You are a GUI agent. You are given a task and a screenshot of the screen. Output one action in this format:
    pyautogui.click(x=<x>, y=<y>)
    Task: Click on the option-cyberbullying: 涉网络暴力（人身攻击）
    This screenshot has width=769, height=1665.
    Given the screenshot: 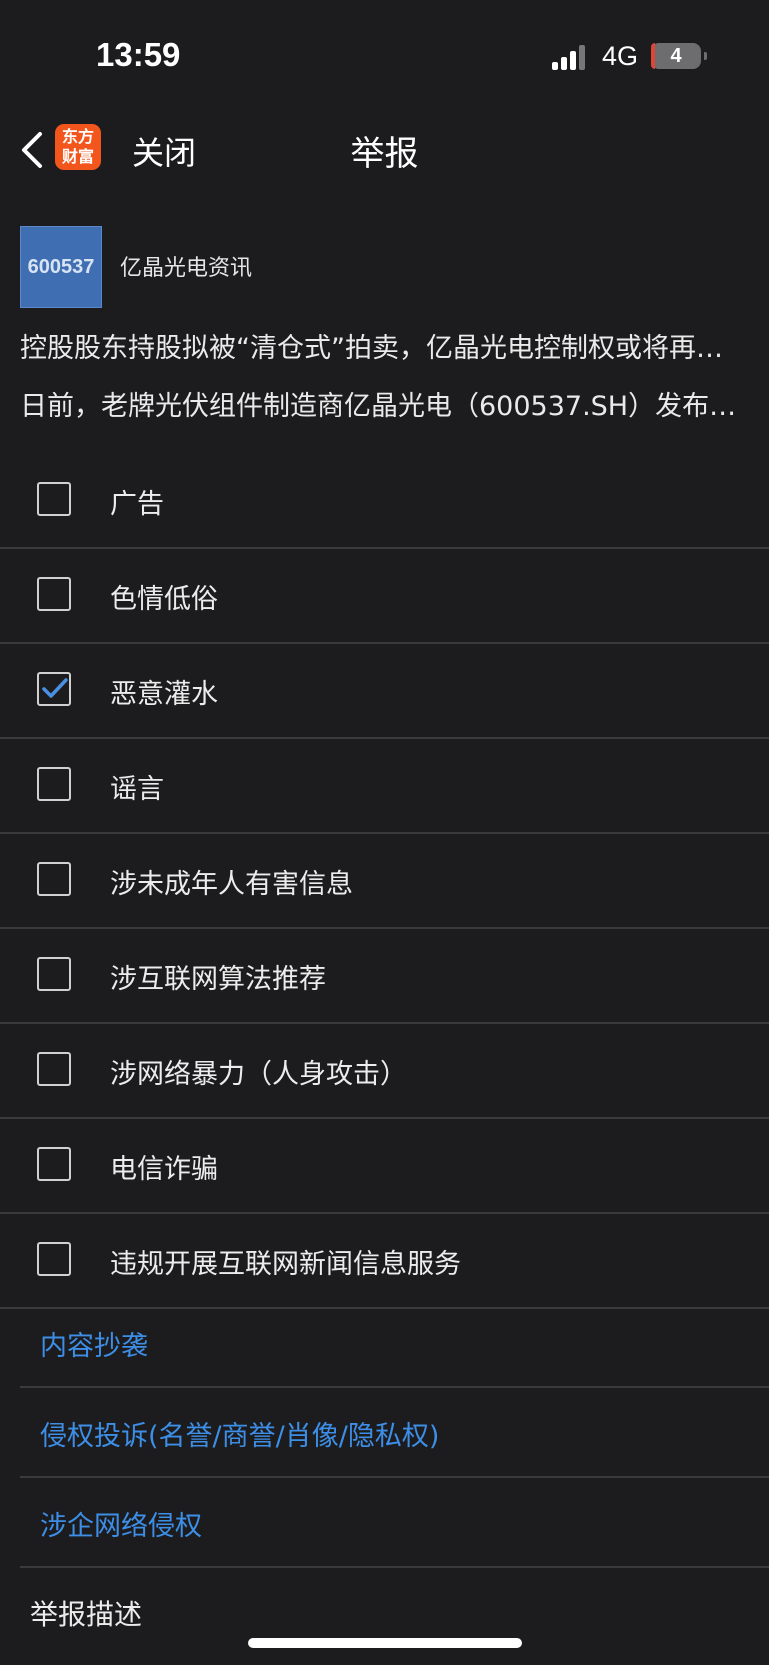 What is the action you would take?
    pyautogui.click(x=384, y=1071)
    